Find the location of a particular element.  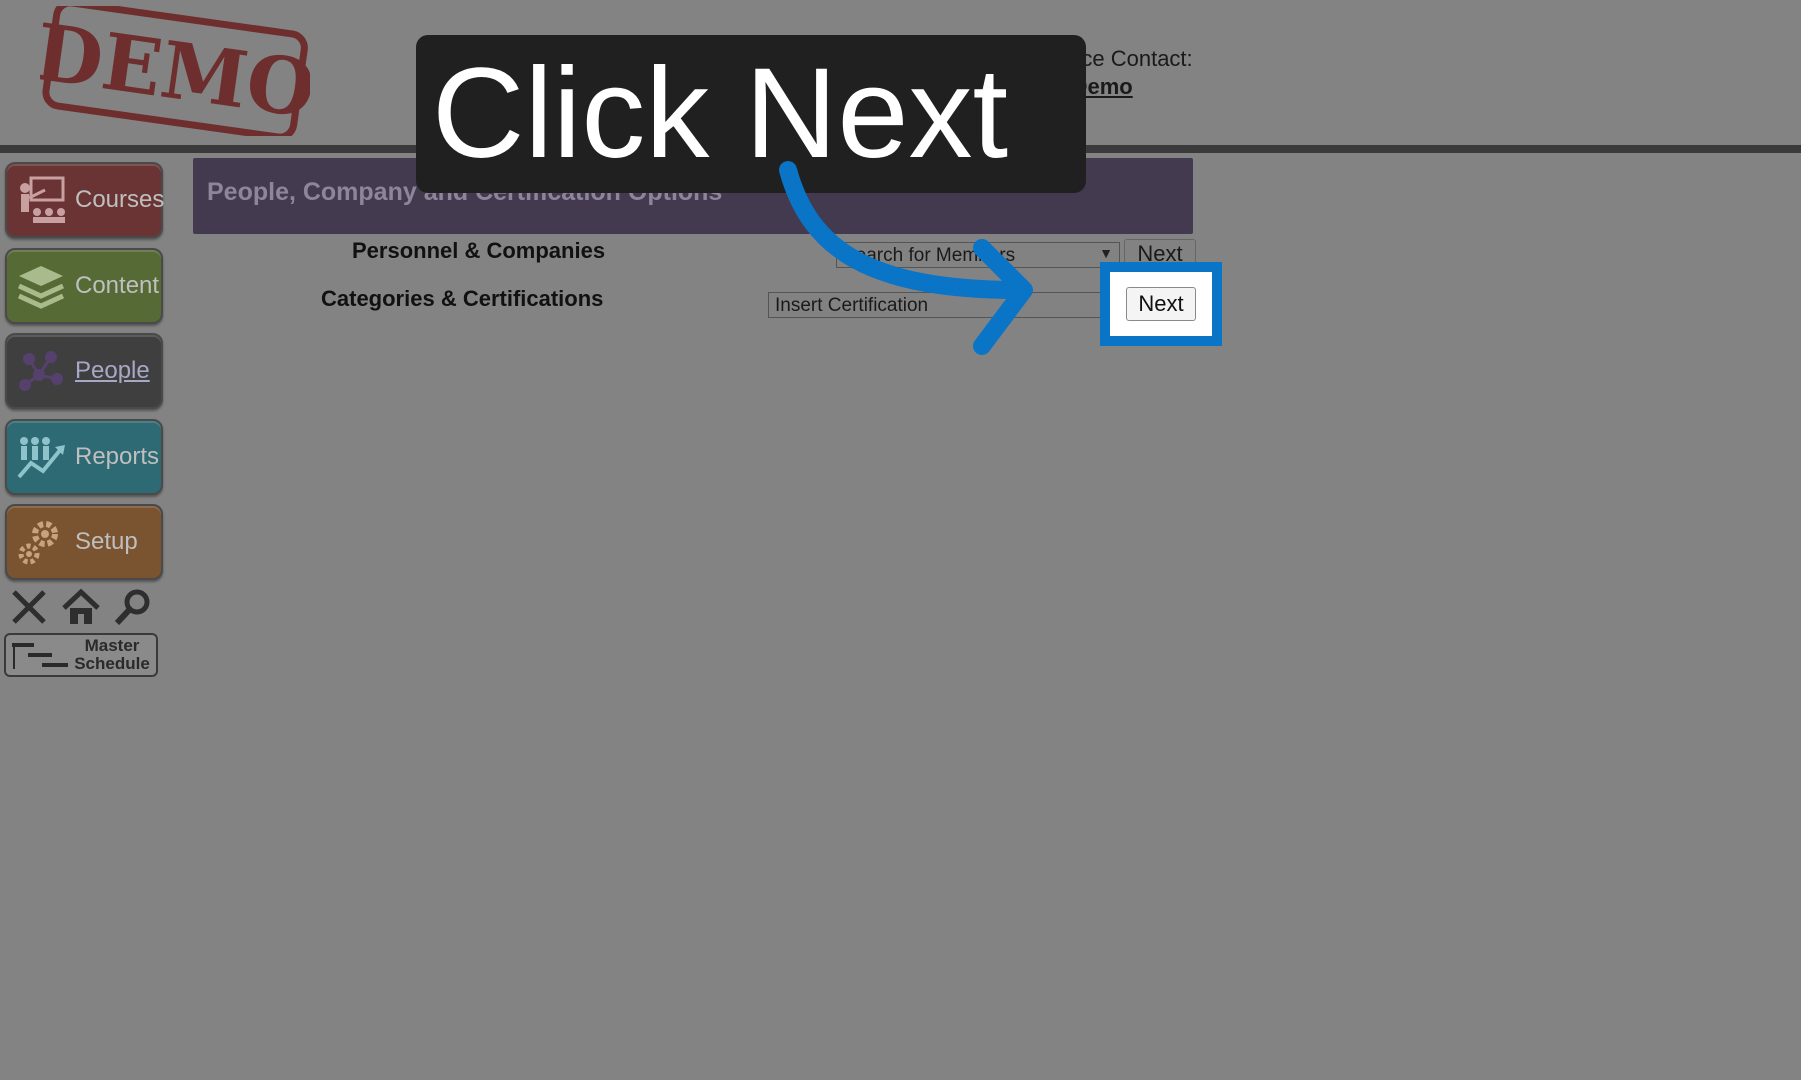

sidebar-item-label: Reports is located at coordinates (117, 456).